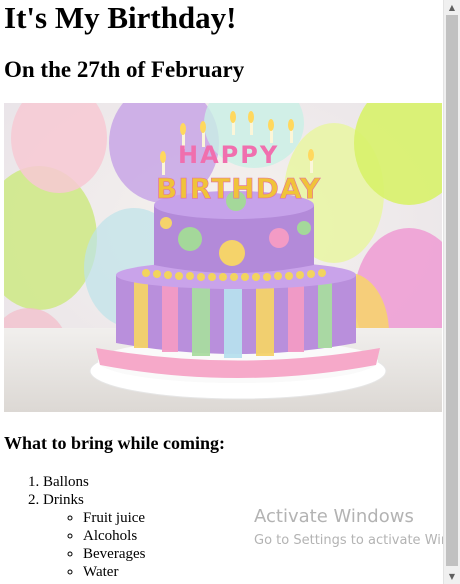 This screenshot has width=460, height=584. I want to click on page-subtitle: On the 27th of February, so click(124, 69).